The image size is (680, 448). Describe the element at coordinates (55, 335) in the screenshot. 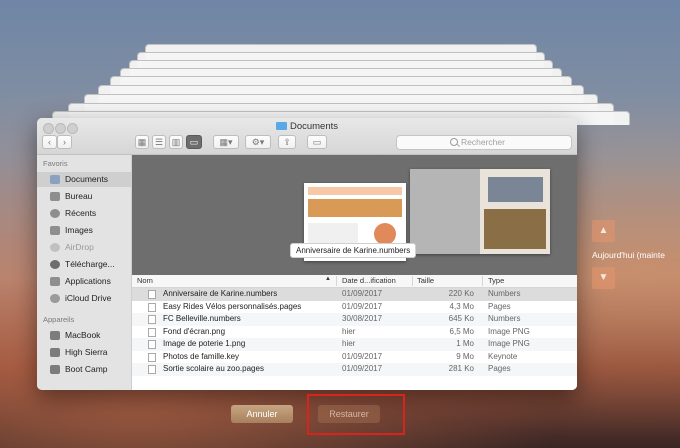

I see `laptop-icon` at that location.